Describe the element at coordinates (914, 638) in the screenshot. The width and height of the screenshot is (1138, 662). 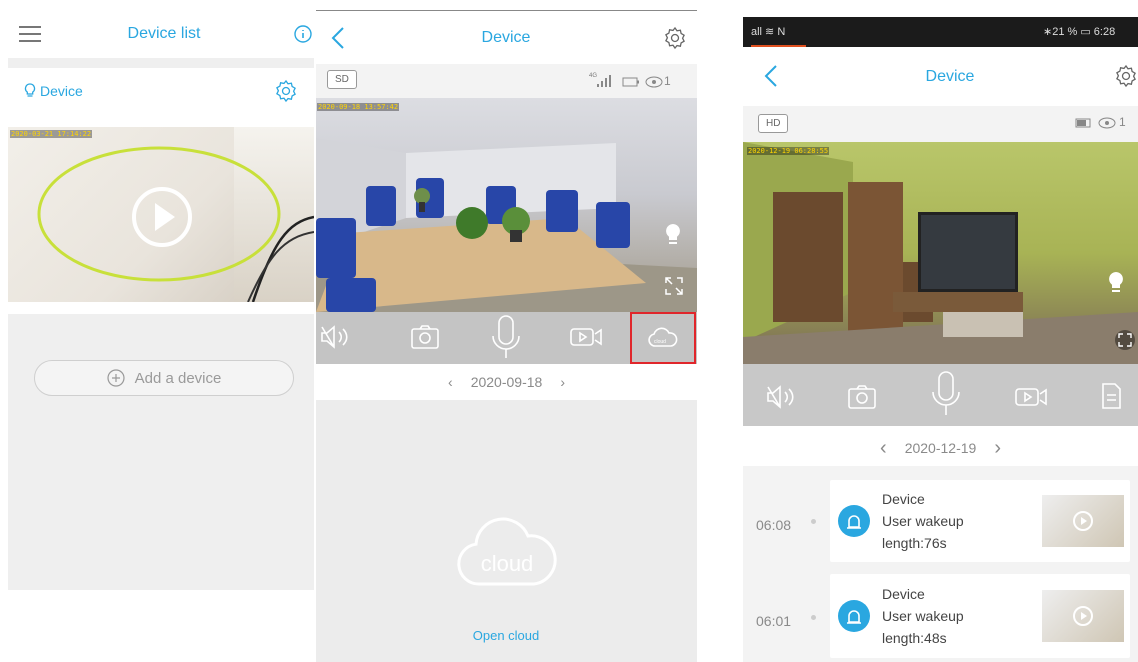
I see `event-length: length:48s` at that location.